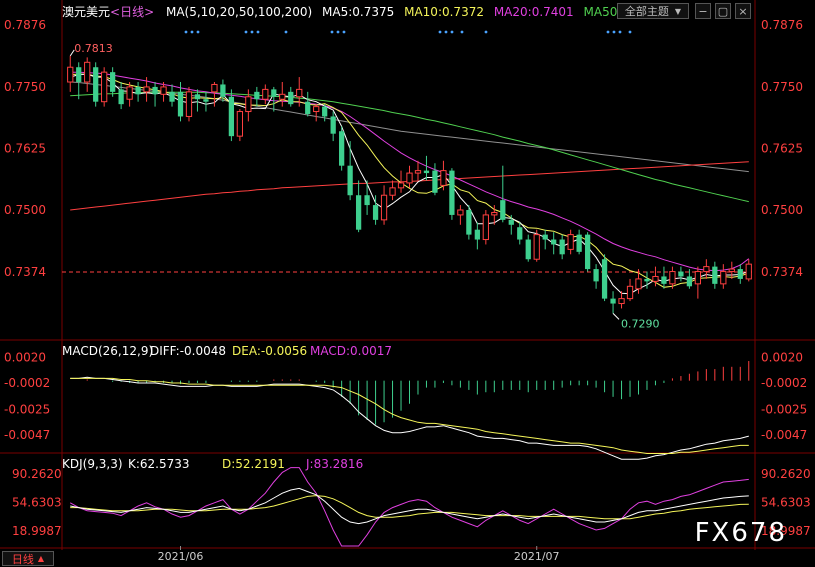 The width and height of the screenshot is (815, 567). What do you see at coordinates (782, 87) in the screenshot?
I see `price-tick-right: 0.7750` at bounding box center [782, 87].